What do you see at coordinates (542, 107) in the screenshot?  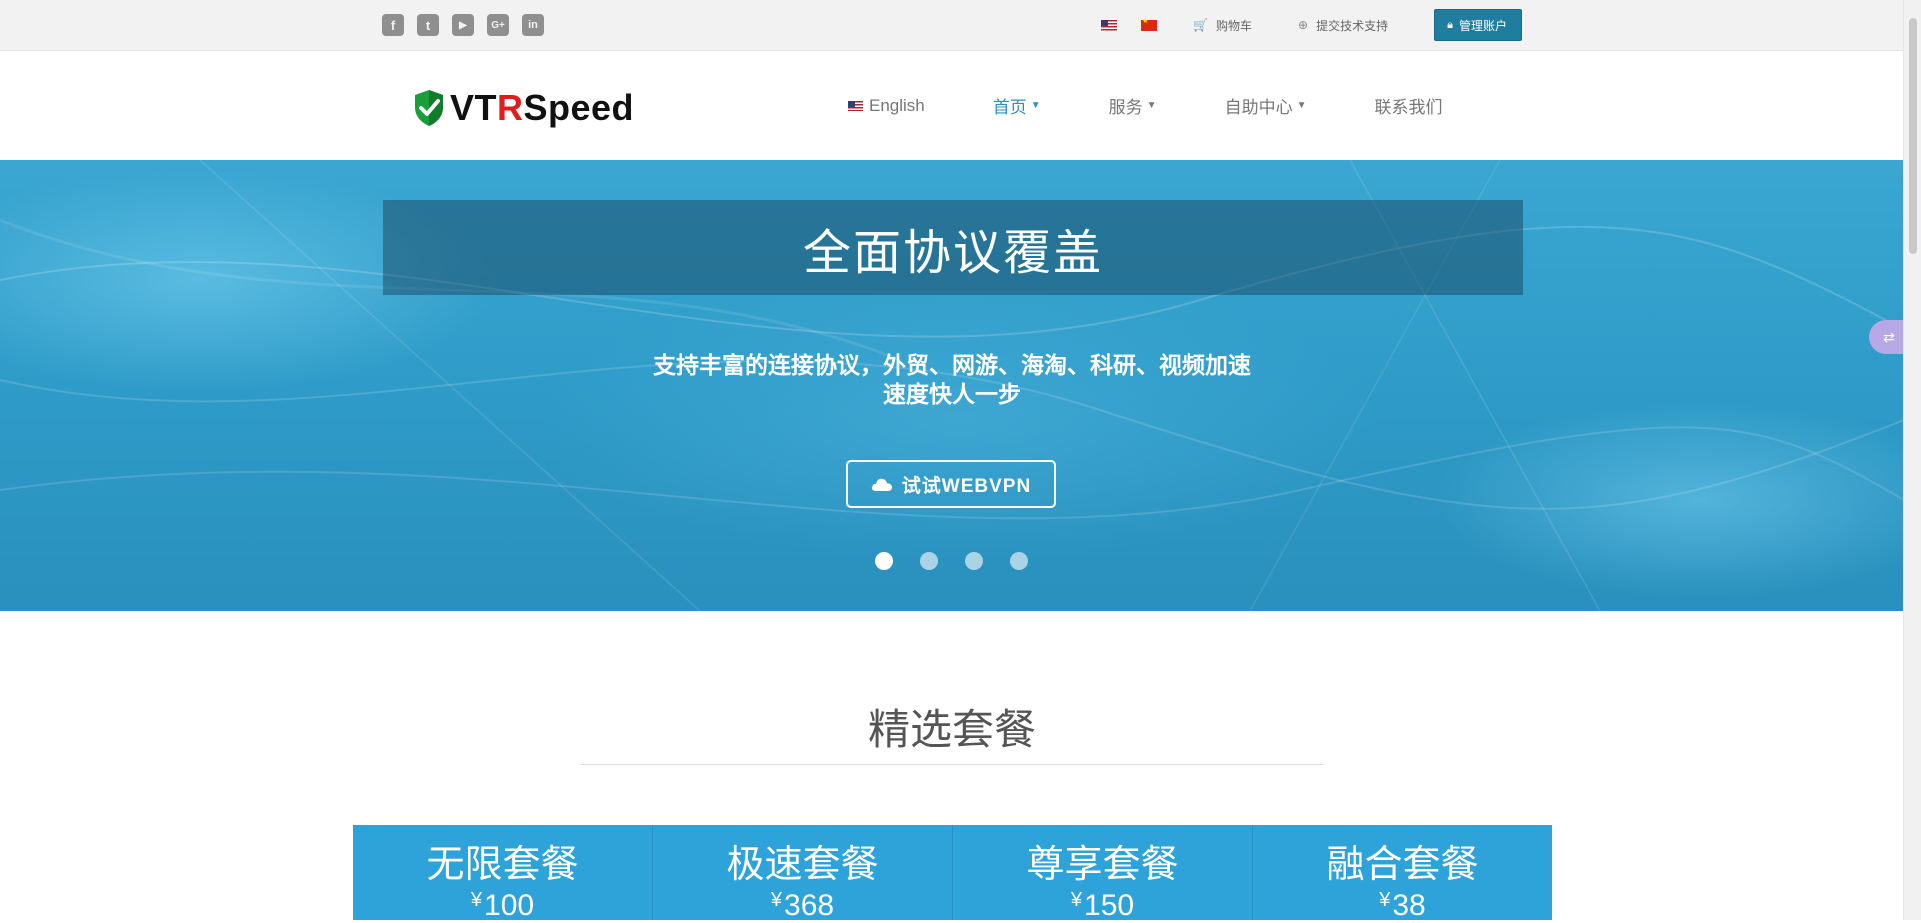 I see `logo-text: VTRSpeed` at bounding box center [542, 107].